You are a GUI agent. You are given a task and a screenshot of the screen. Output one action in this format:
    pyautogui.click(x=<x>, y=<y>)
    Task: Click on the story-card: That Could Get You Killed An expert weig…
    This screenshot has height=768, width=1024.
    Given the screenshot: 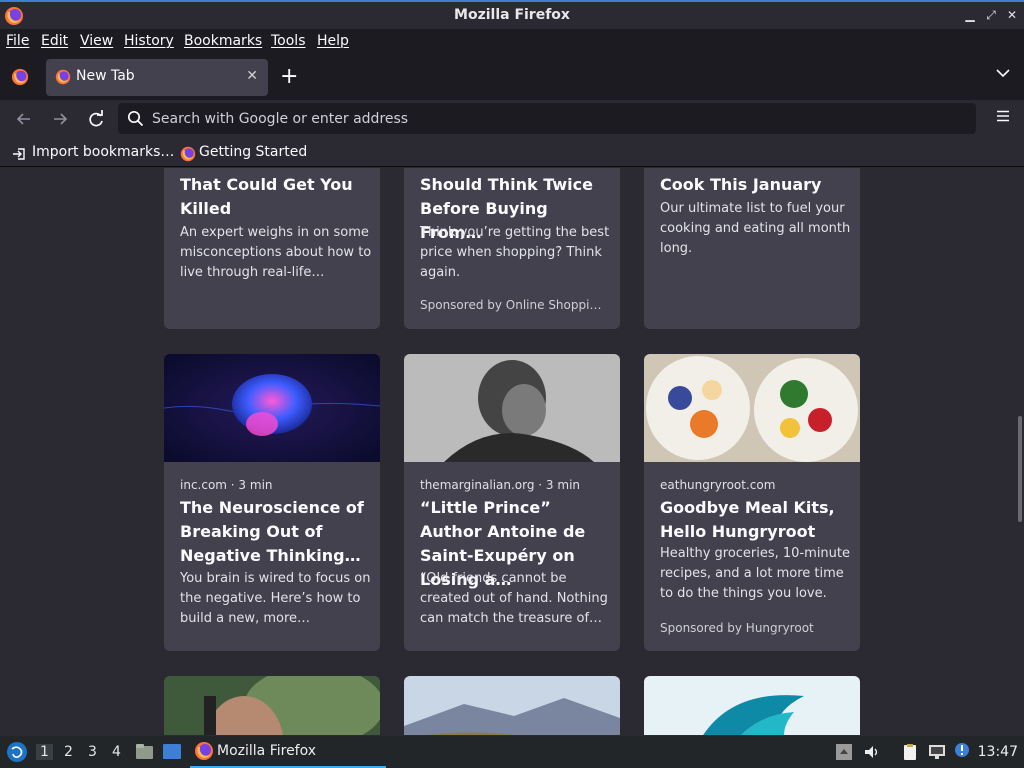 What is the action you would take?
    pyautogui.click(x=272, y=248)
    